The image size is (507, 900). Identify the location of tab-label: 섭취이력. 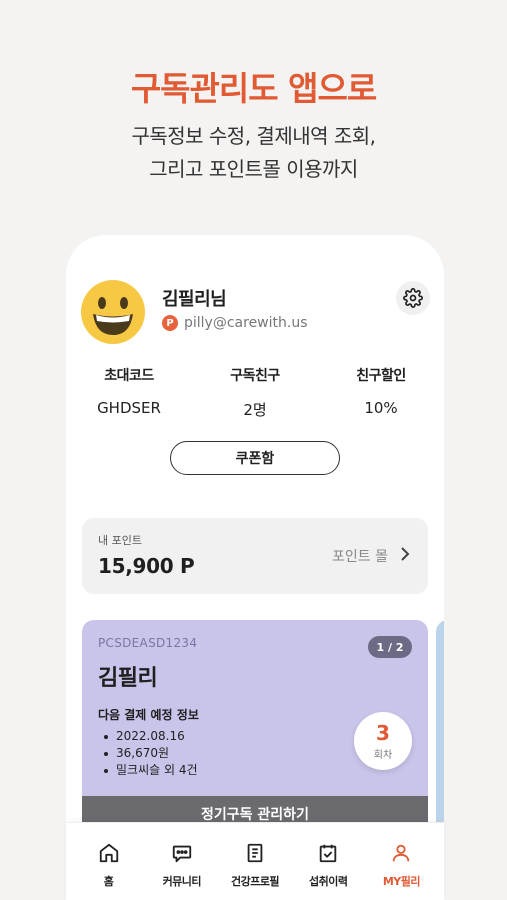
(328, 881).